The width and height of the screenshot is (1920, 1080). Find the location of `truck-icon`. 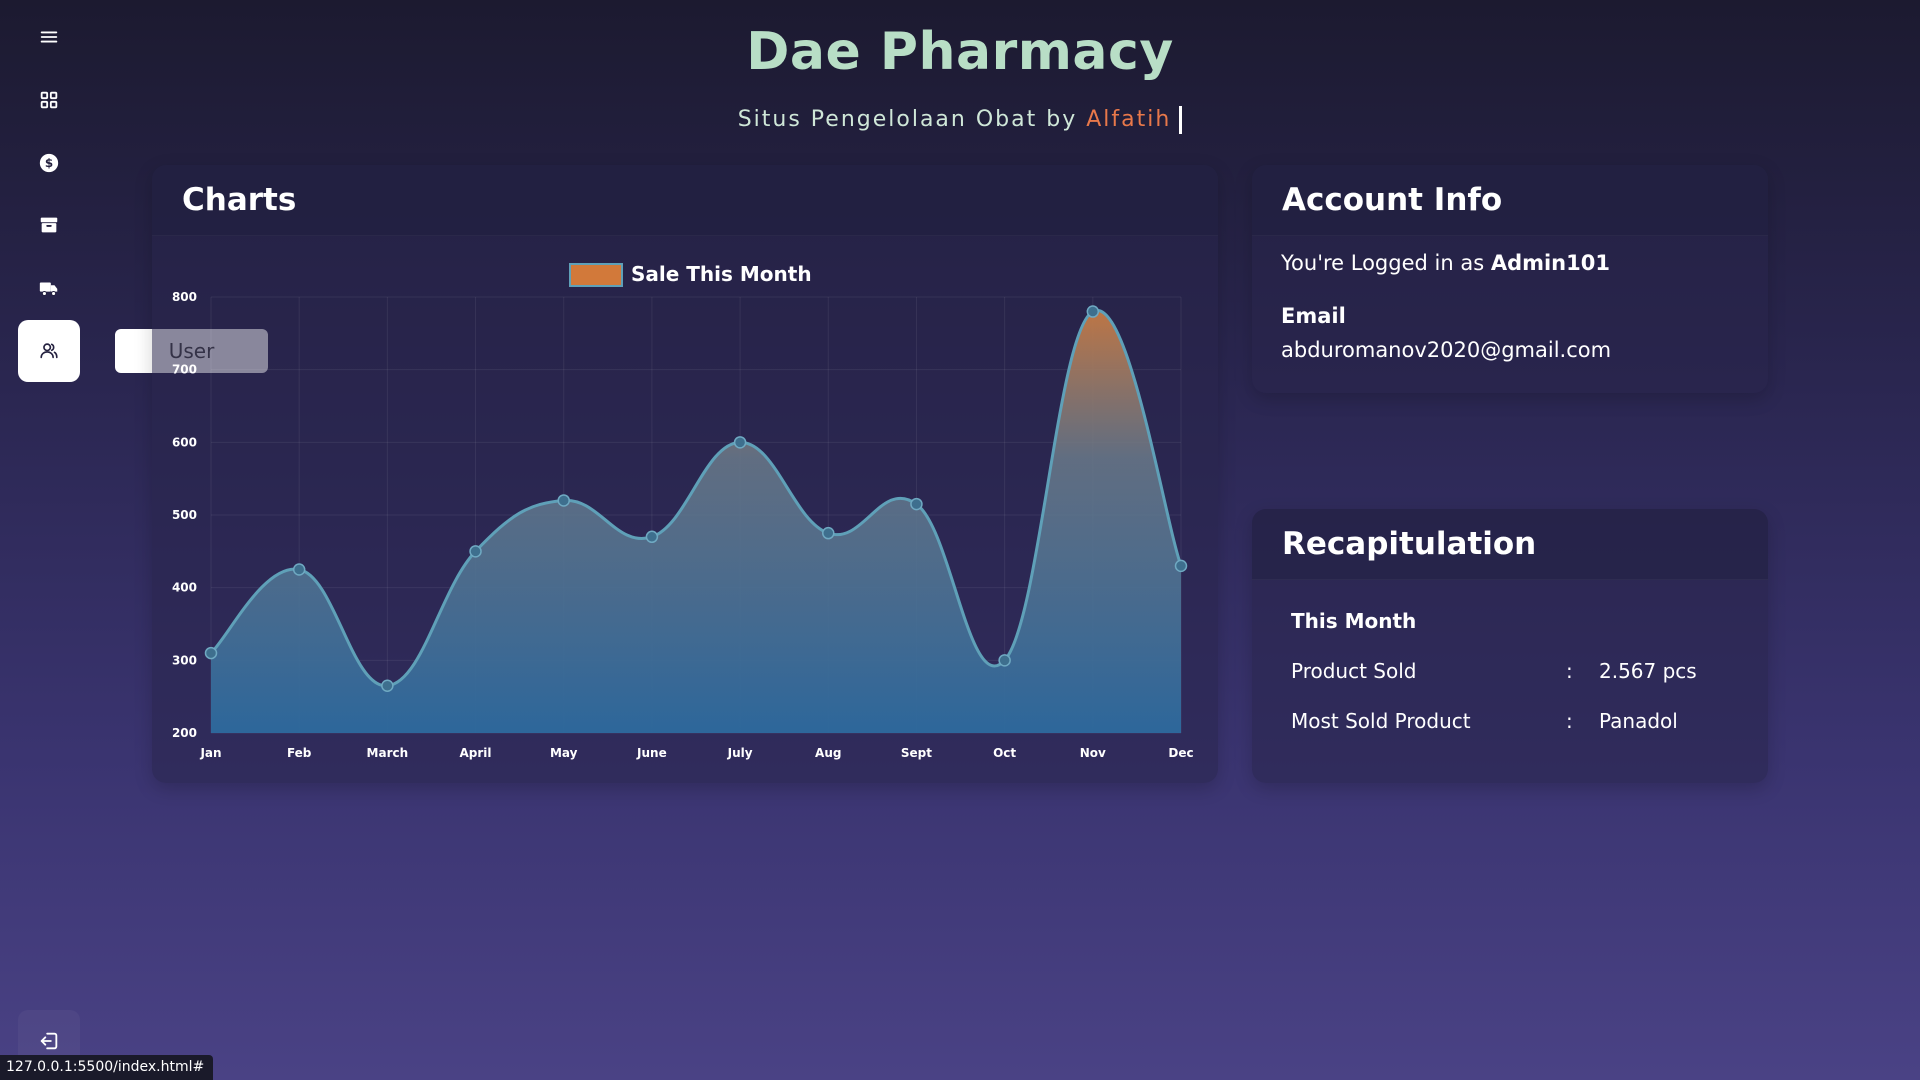

truck-icon is located at coordinates (48, 289).